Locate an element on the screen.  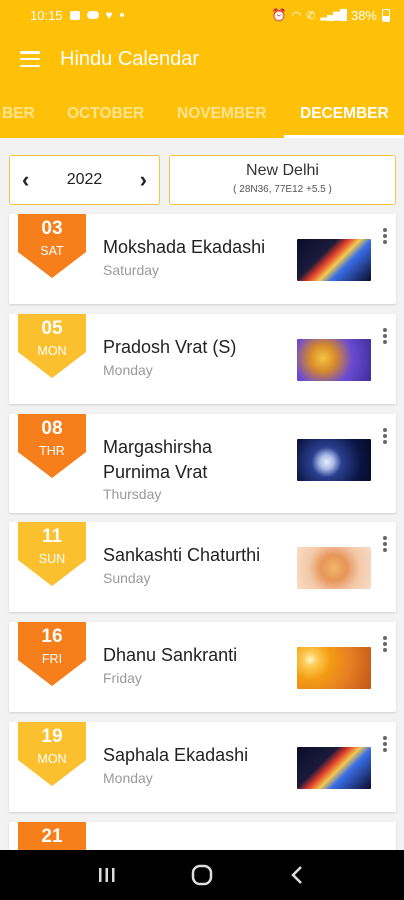
heart-notification-icon: ♥ is located at coordinates (109, 15).